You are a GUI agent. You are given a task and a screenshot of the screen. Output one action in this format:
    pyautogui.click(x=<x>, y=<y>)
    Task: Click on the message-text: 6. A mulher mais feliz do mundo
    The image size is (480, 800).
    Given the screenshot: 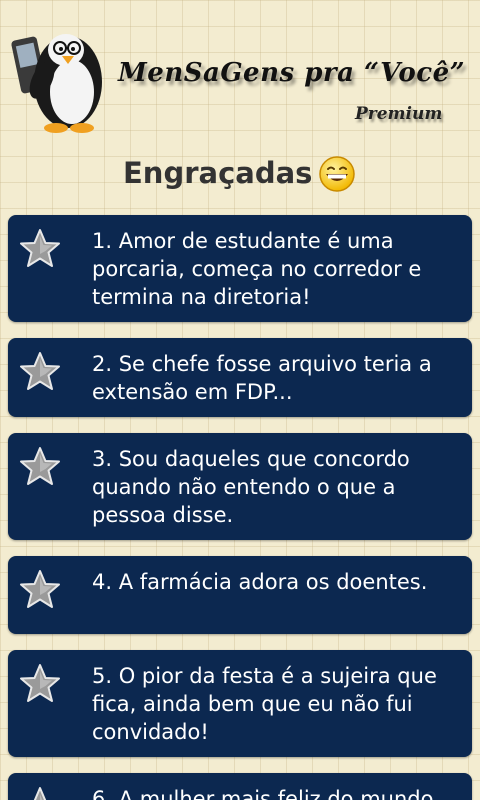 What is the action you would take?
    pyautogui.click(x=263, y=793)
    